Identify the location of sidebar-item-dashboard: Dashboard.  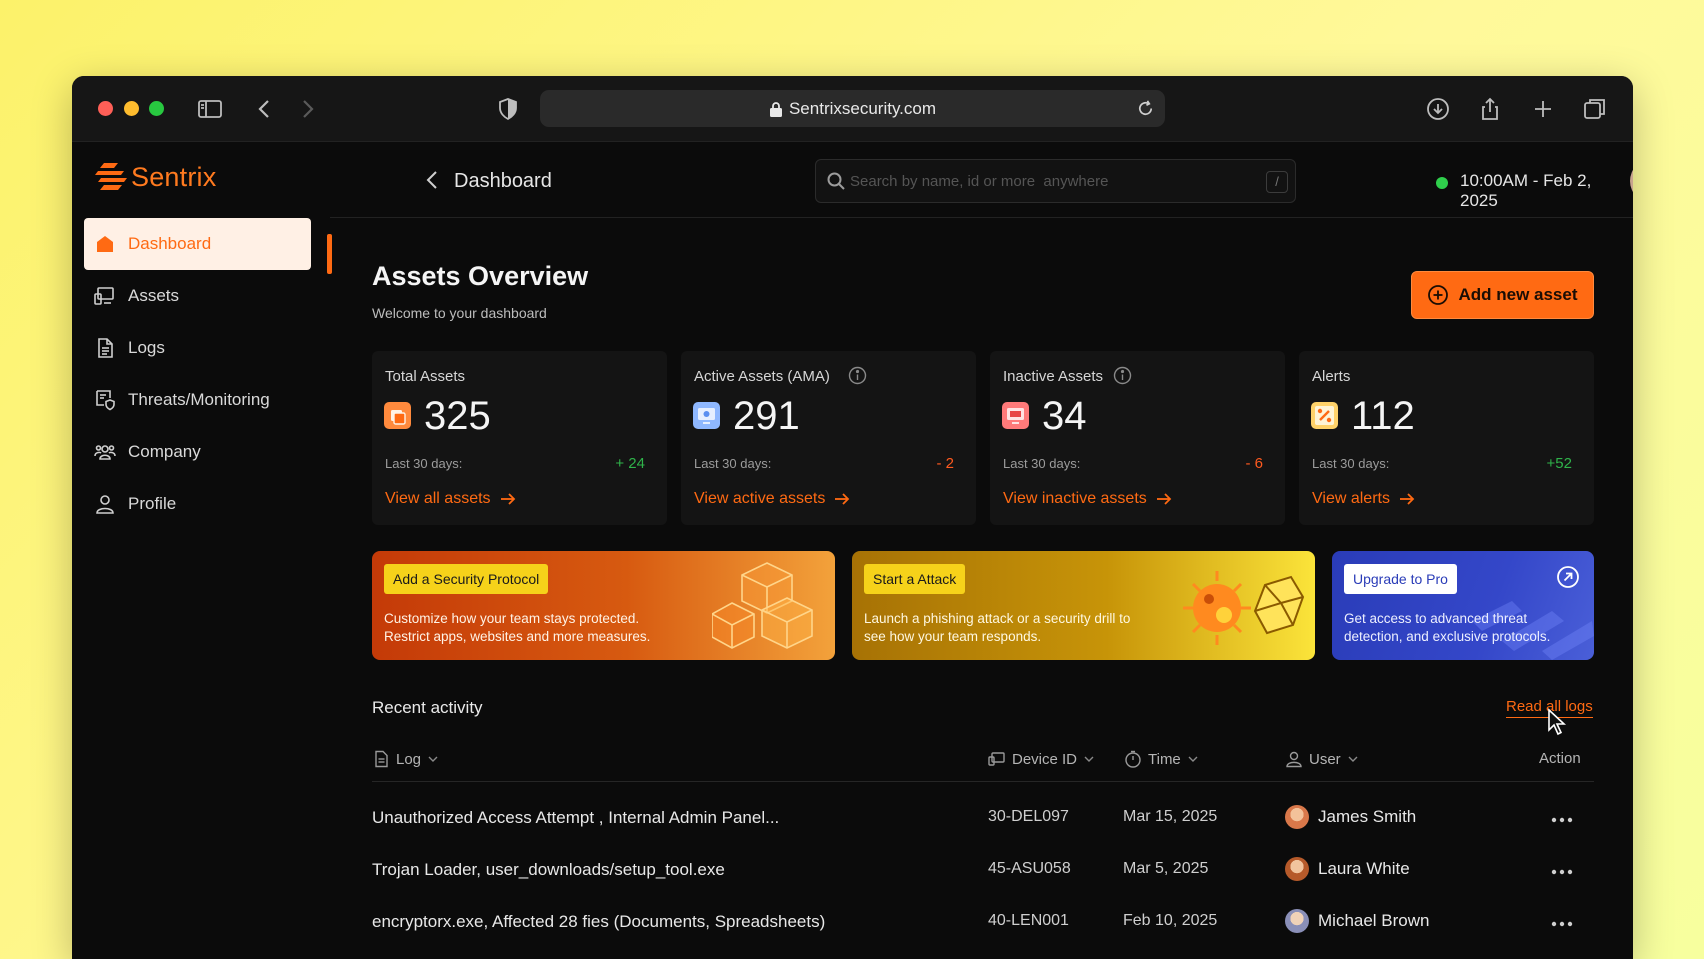
(197, 244).